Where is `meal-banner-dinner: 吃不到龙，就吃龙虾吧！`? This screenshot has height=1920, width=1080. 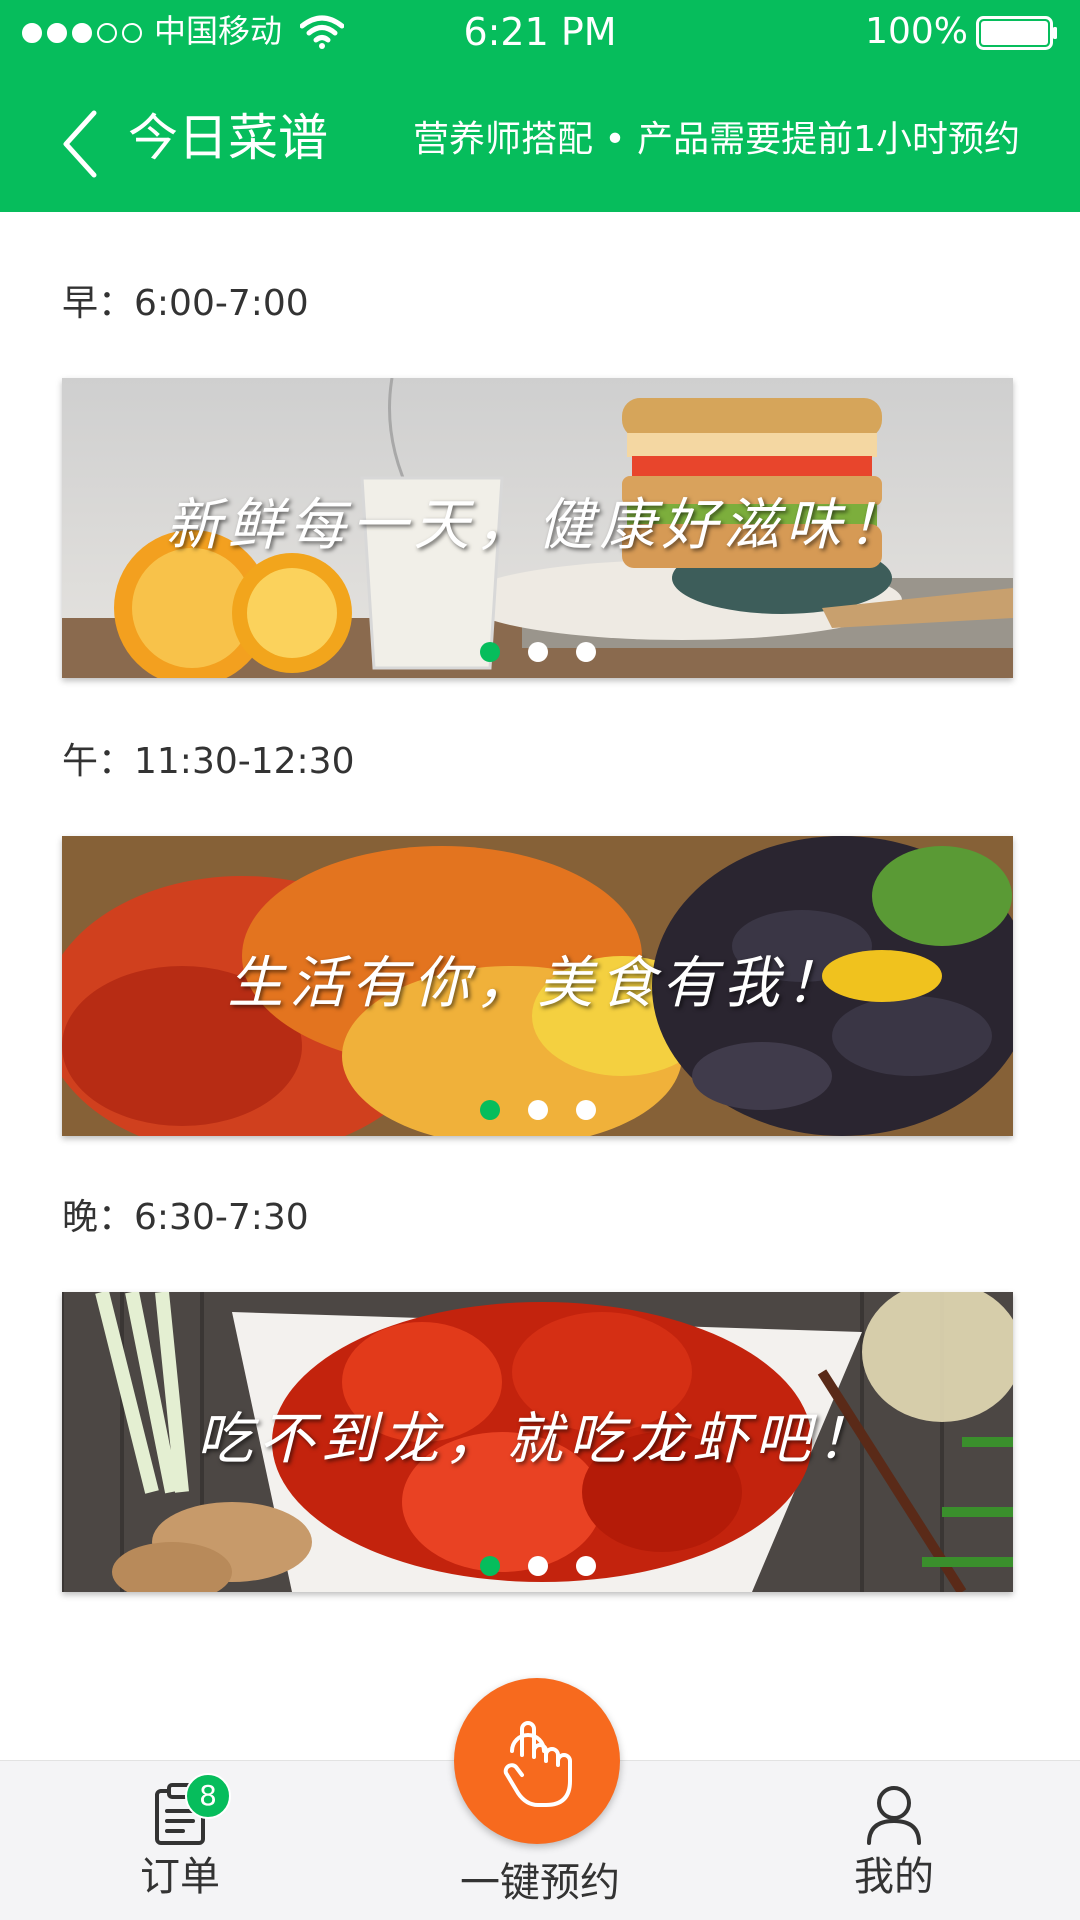
meal-banner-dinner: 吃不到龙，就吃龙虾吧！ is located at coordinates (537, 1442).